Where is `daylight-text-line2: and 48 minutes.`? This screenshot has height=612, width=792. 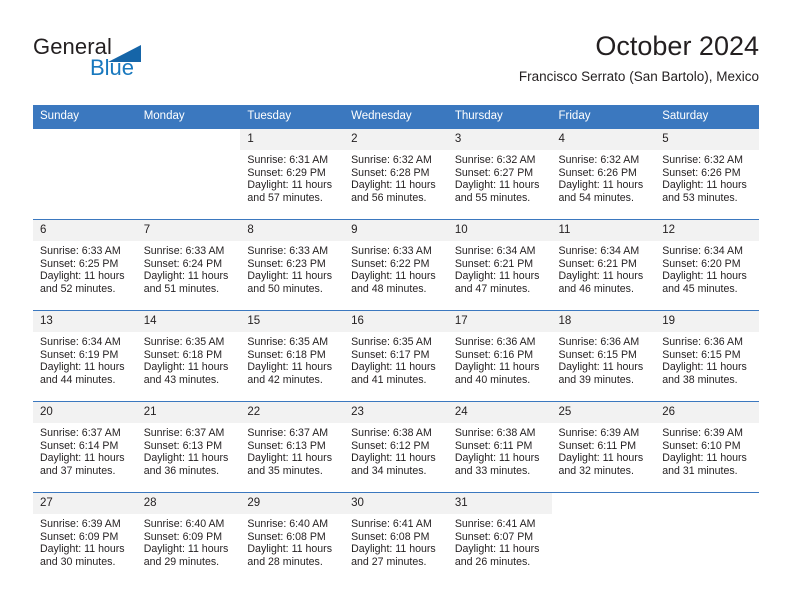 daylight-text-line2: and 48 minutes. is located at coordinates (389, 288).